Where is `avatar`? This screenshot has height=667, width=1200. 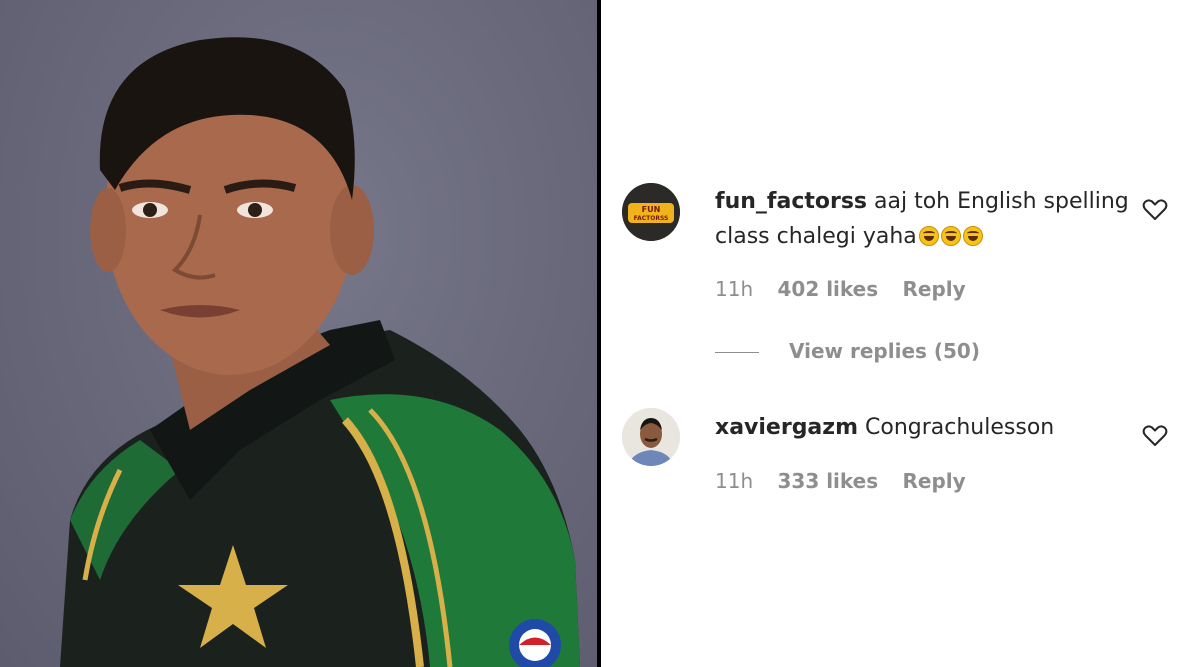 avatar is located at coordinates (651, 437).